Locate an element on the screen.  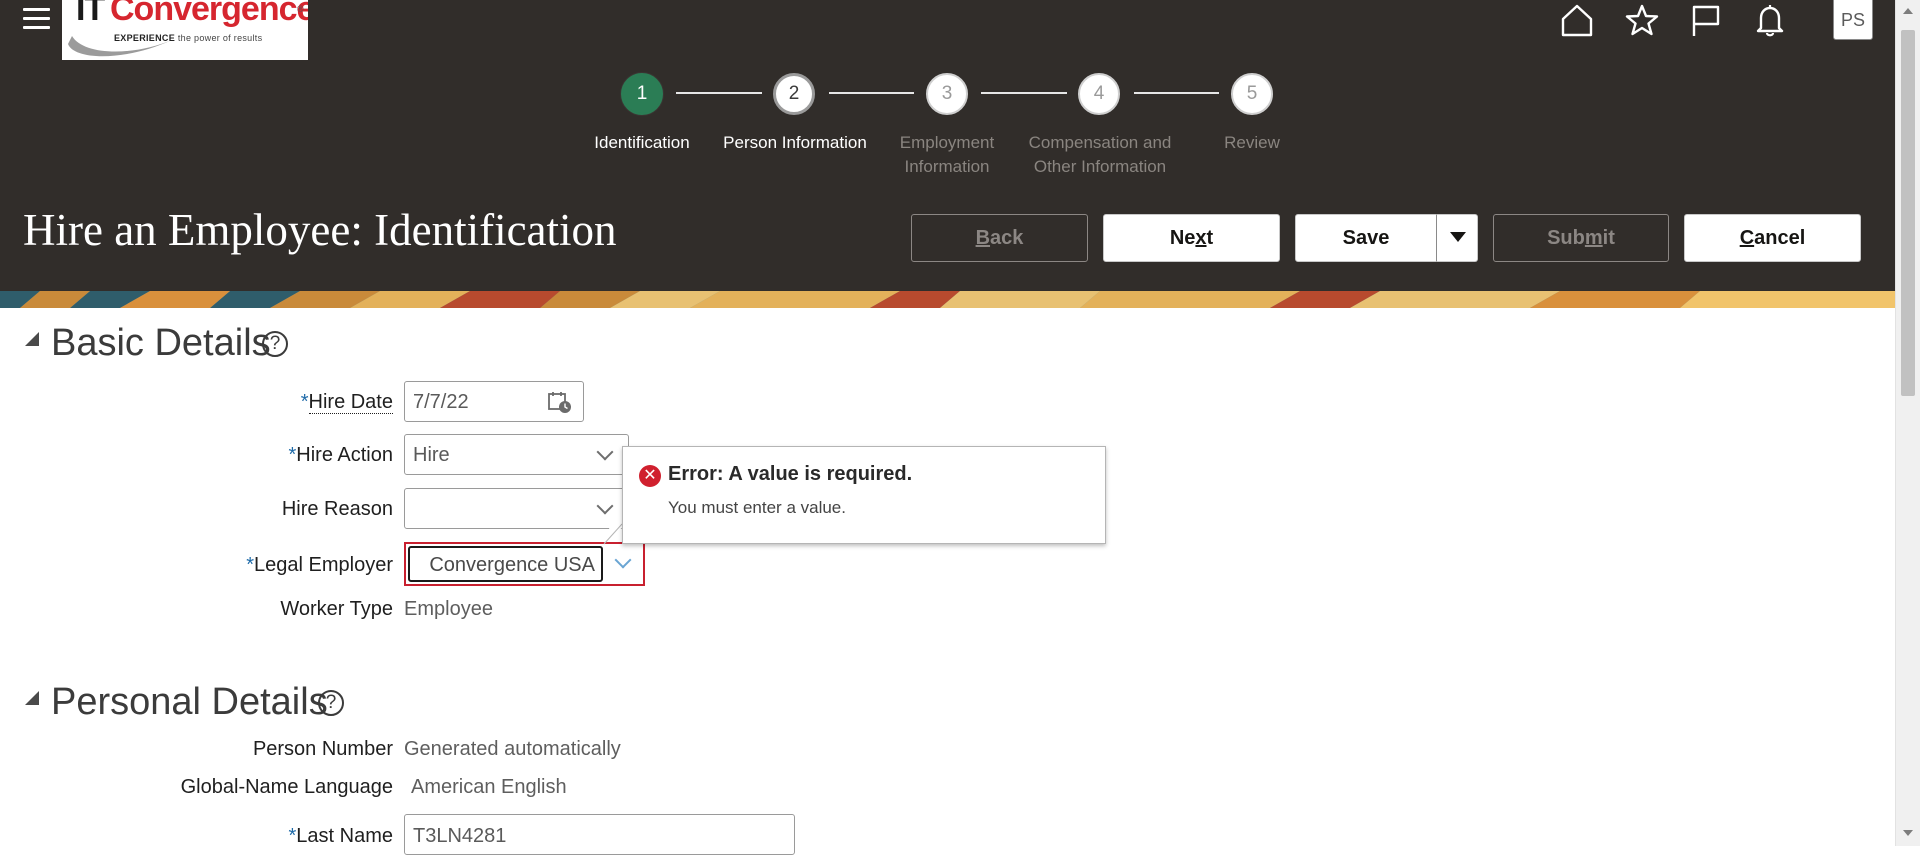
home-icon is located at coordinates (1577, 20).